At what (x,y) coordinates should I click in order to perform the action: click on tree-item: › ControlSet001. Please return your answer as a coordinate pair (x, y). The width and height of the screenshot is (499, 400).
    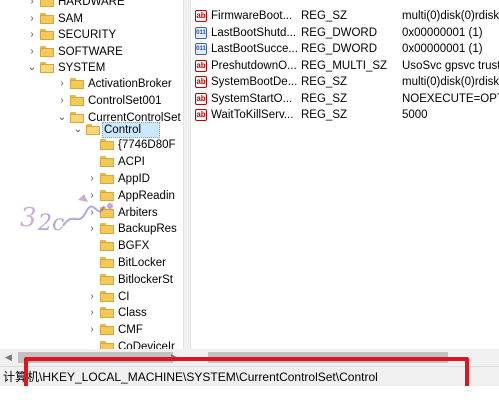
    Looking at the image, I should click on (91, 101).